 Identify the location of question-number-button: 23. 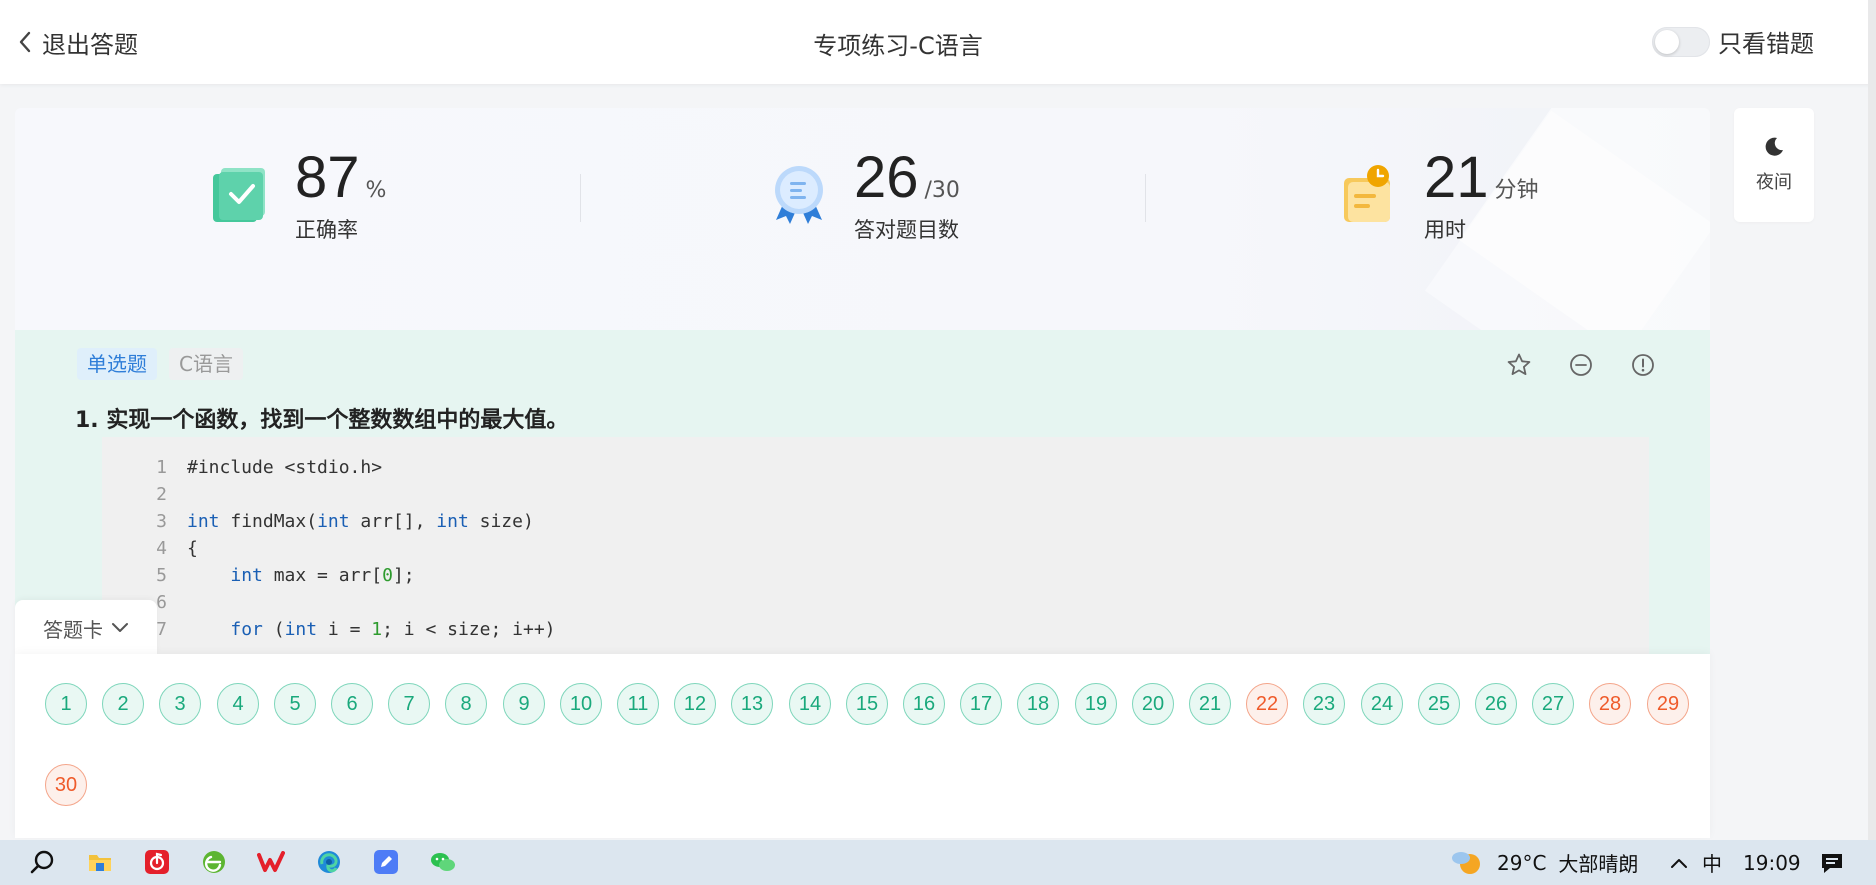
(1324, 704).